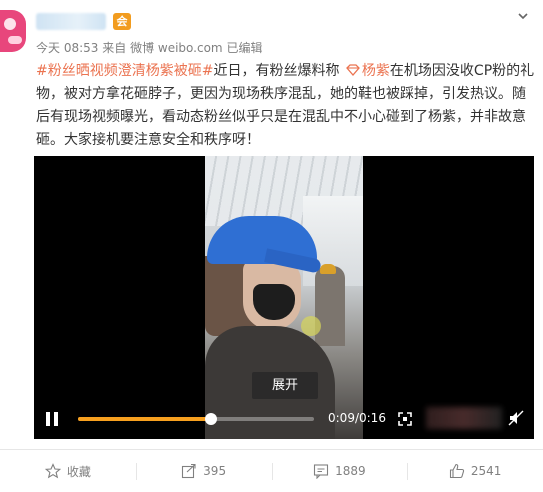 Image resolution: width=543 pixels, height=492 pixels. Describe the element at coordinates (285, 385) in the screenshot. I see `expand-button: 展开` at that location.